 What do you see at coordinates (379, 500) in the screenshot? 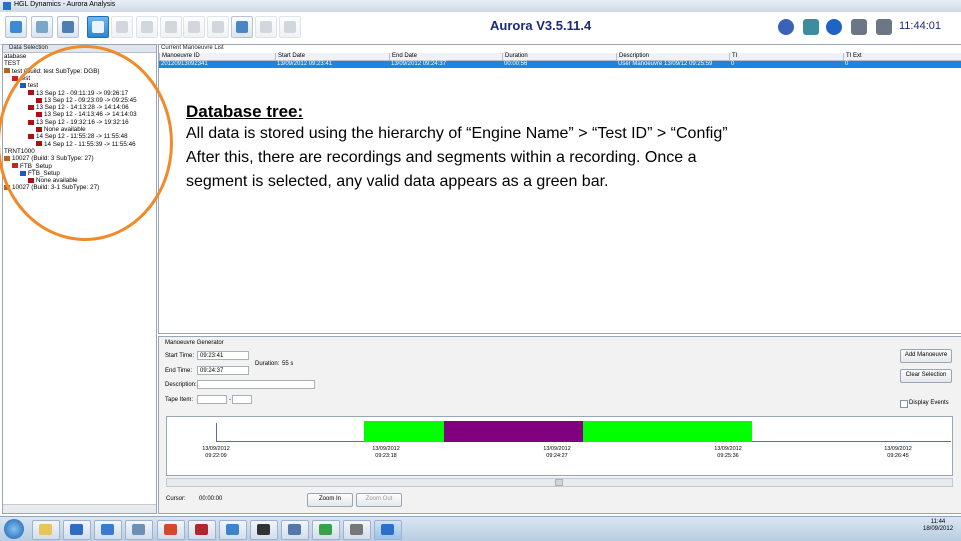
I see `zoom-out-button: Zoom Out` at bounding box center [379, 500].